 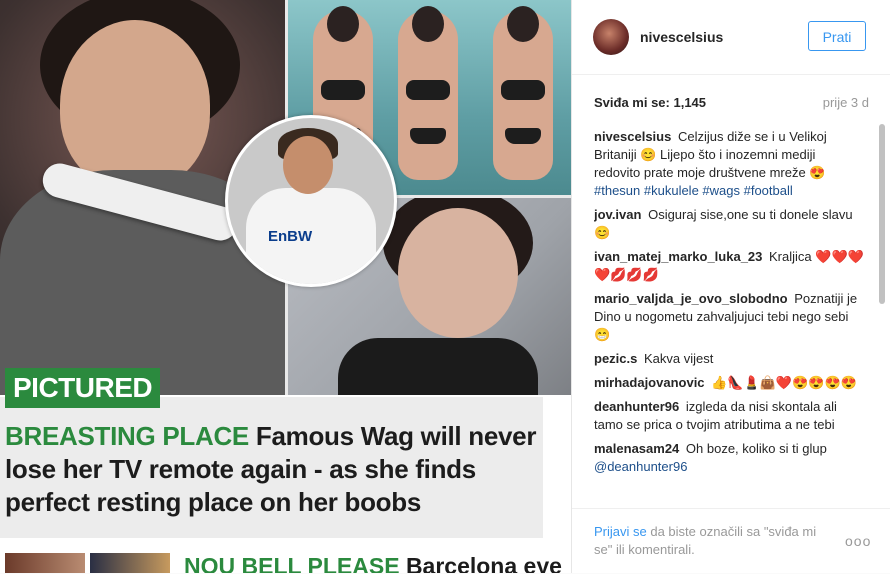 What do you see at coordinates (636, 448) in the screenshot?
I see `comment-user: malenasam24` at bounding box center [636, 448].